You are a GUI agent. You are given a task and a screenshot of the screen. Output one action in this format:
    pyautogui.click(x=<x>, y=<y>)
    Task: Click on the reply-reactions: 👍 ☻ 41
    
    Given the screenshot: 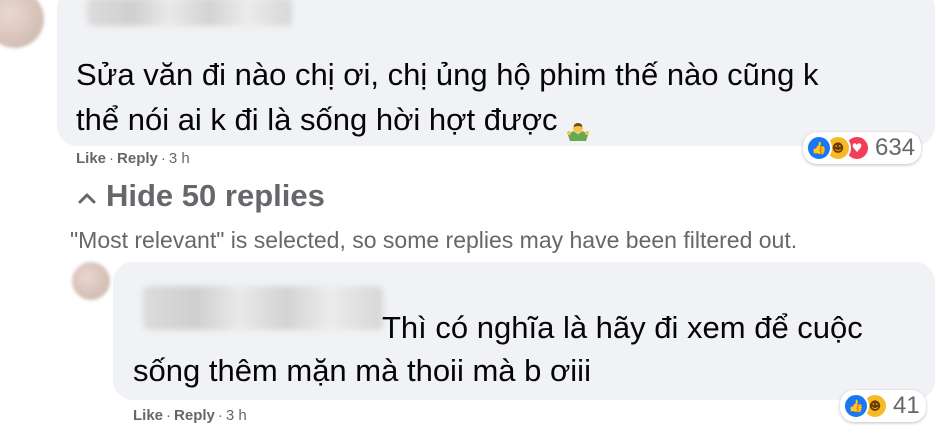 What is the action you would take?
    pyautogui.click(x=883, y=406)
    